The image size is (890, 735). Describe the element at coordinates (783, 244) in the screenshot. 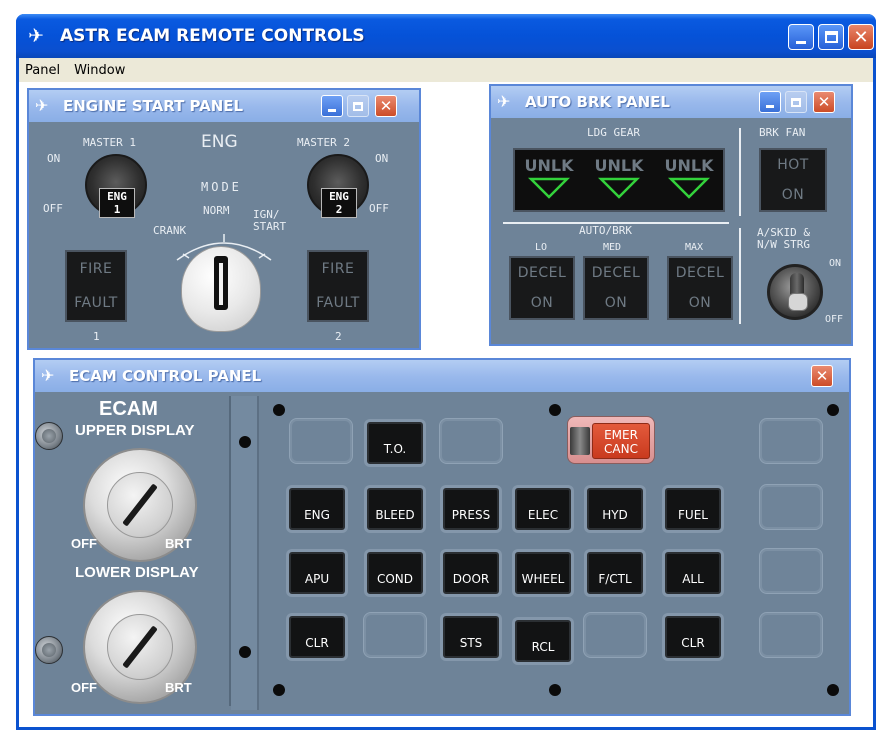

I see `askid-label-2: N/W STRG` at that location.